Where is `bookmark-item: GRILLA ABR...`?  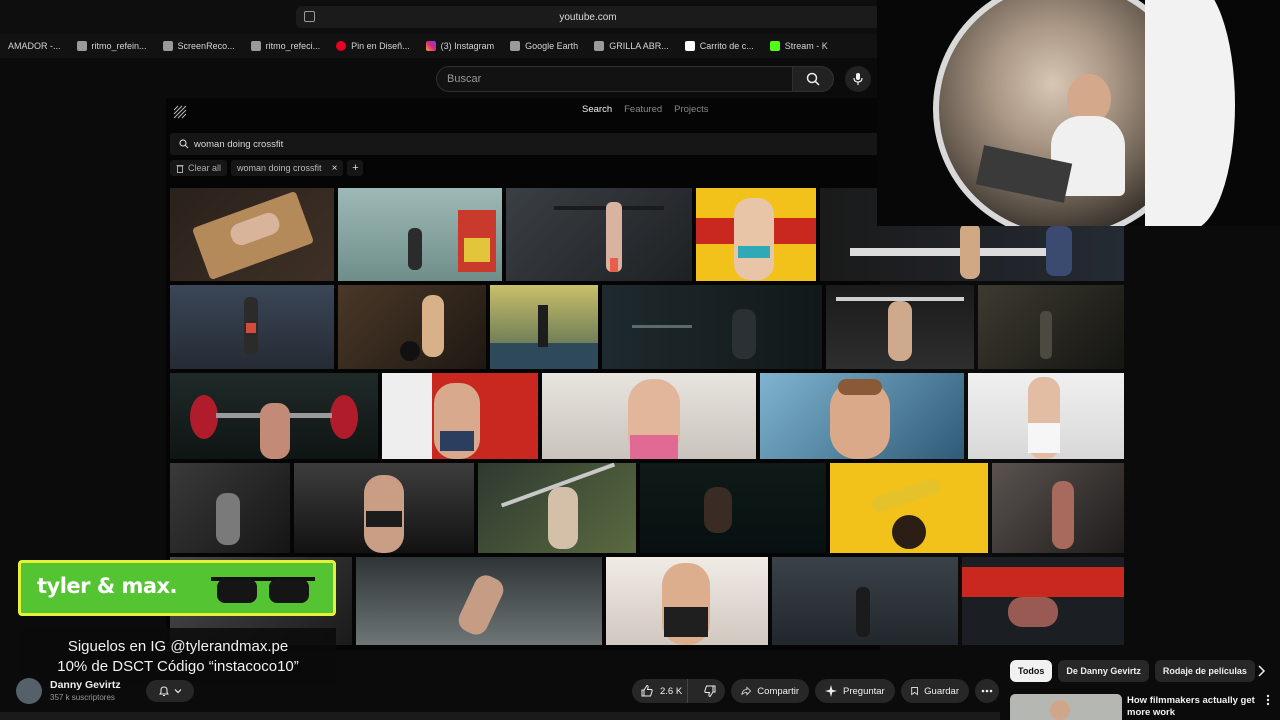
bookmark-item: GRILLA ABR... is located at coordinates (631, 46).